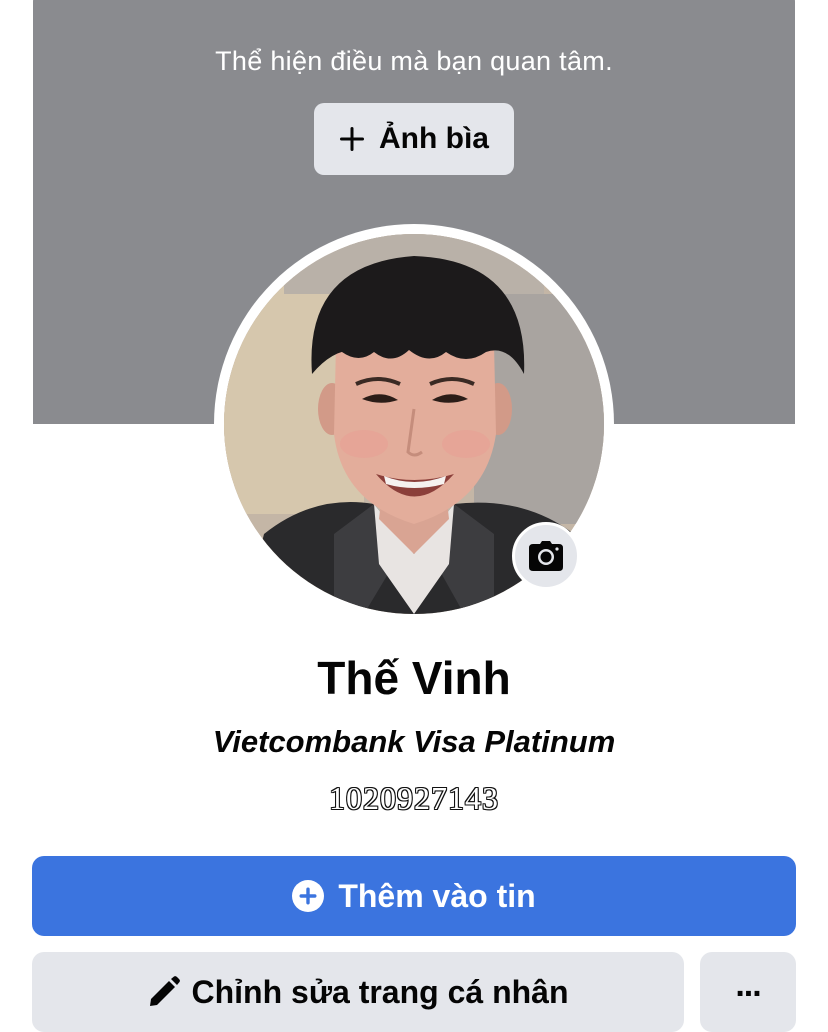  Describe the element at coordinates (414, 61) in the screenshot. I see `cover-hint-text: Thể hiện điều mà bạn quan tâm.` at that location.